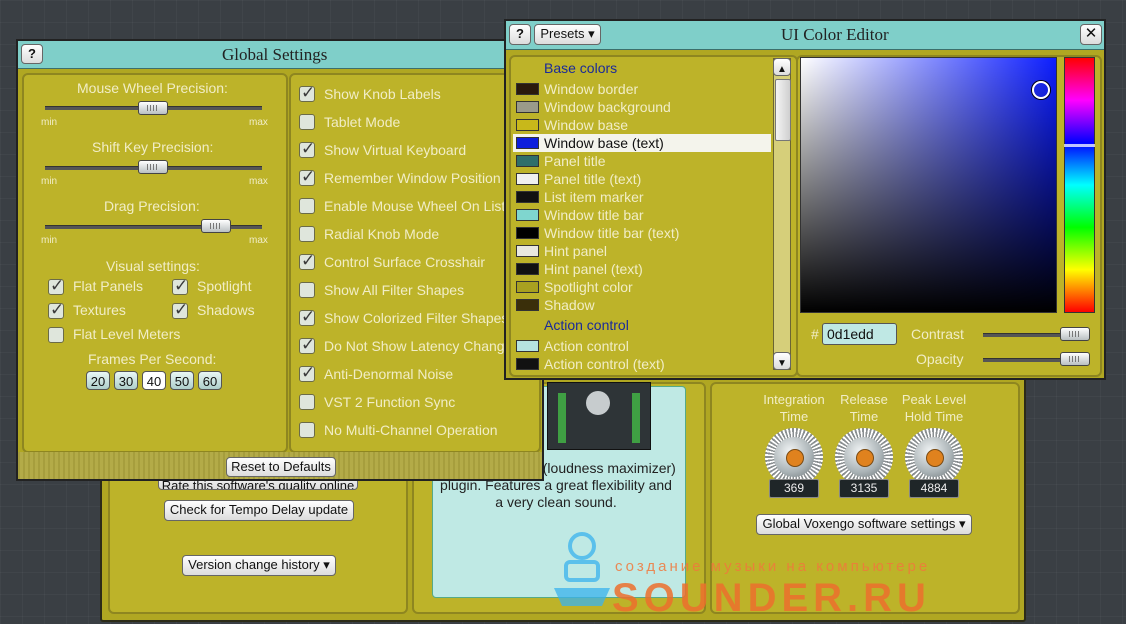 The image size is (1126, 624). What do you see at coordinates (576, 251) in the screenshot?
I see `color-list-label: Hint panel` at bounding box center [576, 251].